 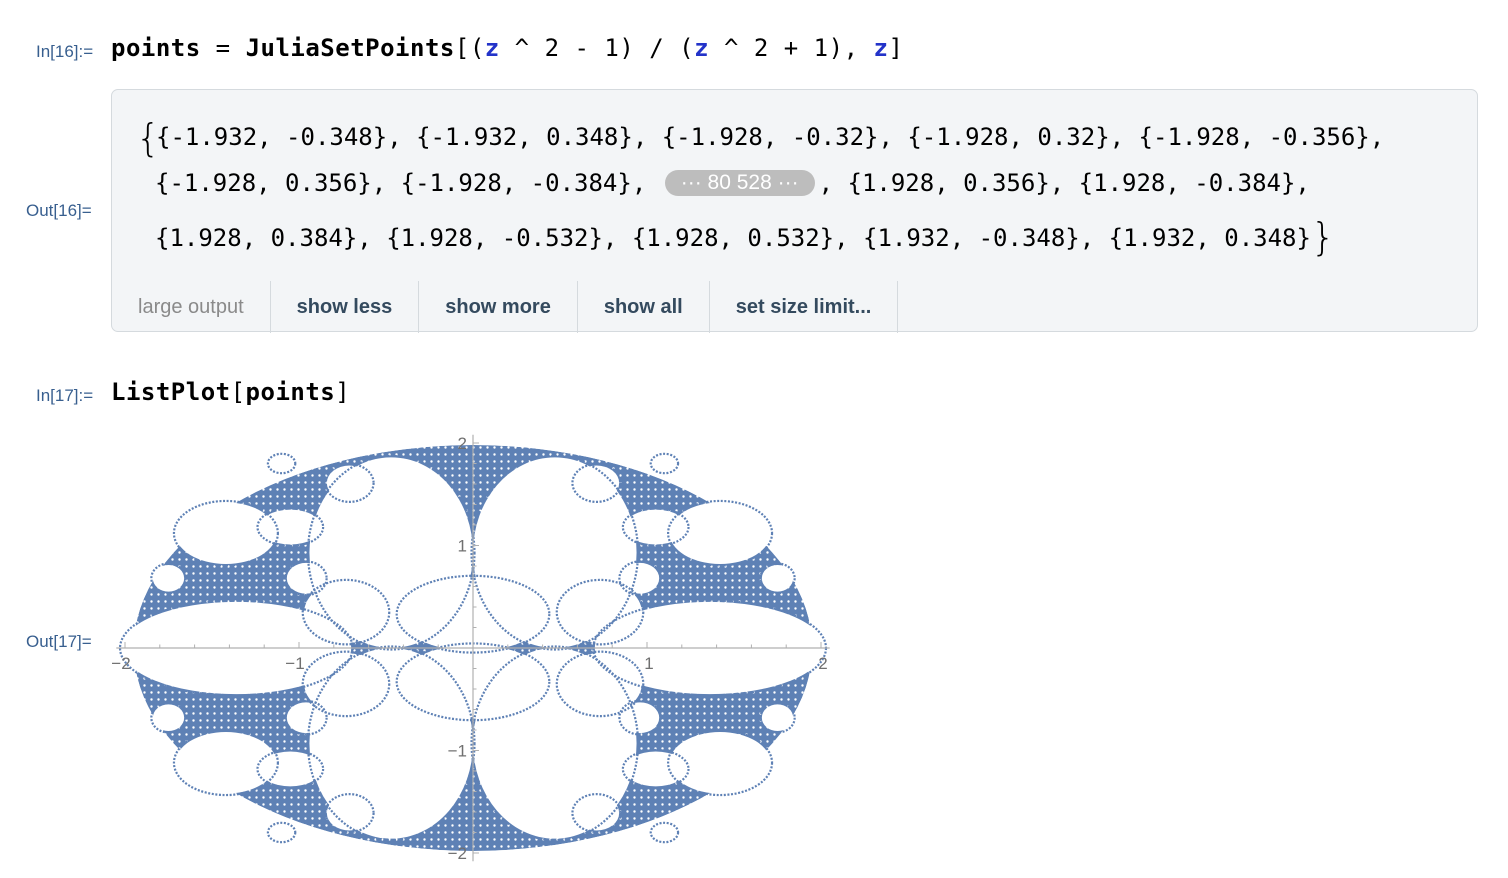 I want to click on y-tick-label: −1, so click(x=457, y=751).